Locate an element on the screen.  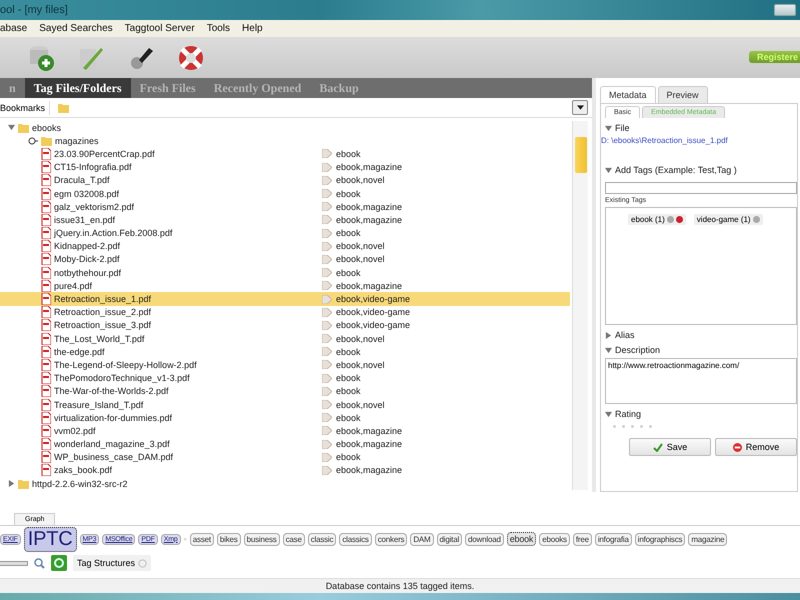
file-row: vvm02.pdf ebook,magazine is located at coordinates (285, 431).